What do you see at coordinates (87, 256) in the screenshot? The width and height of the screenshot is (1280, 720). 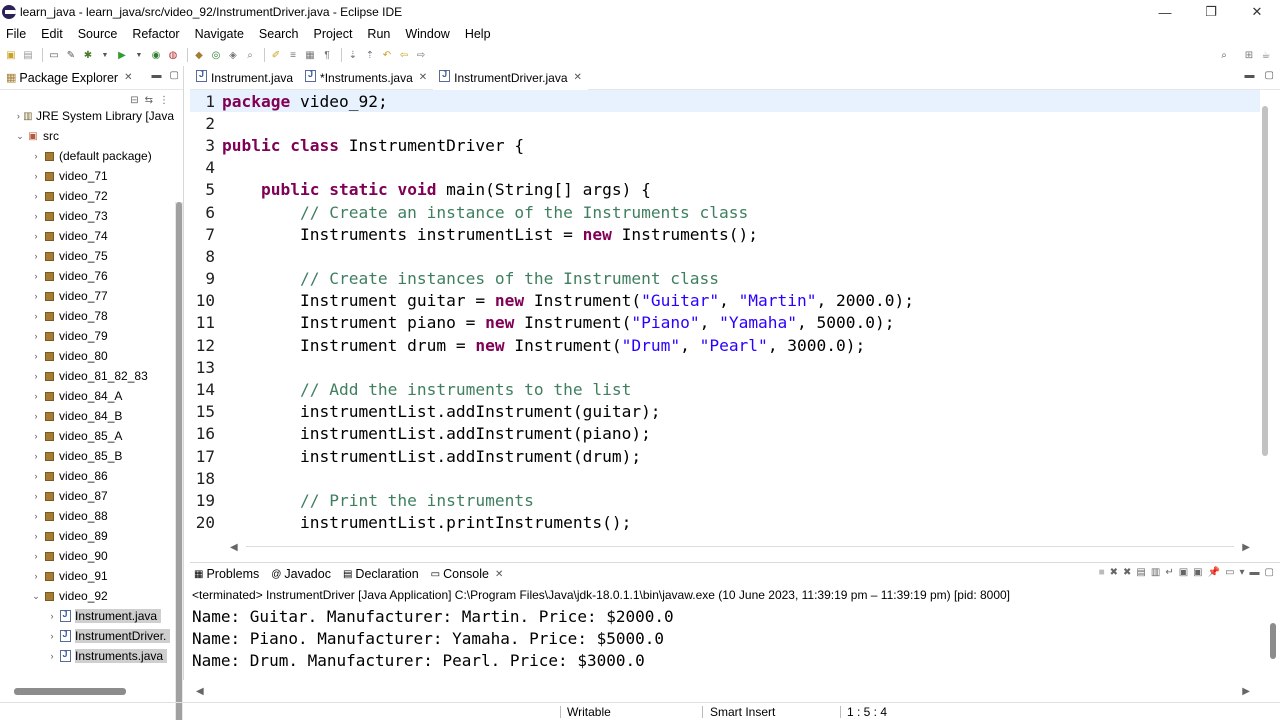 I see `tree-item: › video_75` at bounding box center [87, 256].